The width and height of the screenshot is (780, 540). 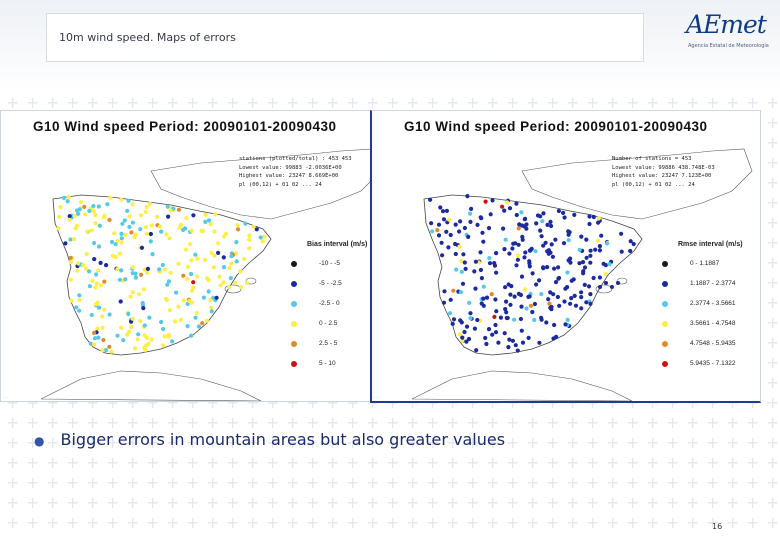 What do you see at coordinates (280, 184) in the screenshot?
I see `stats-line: pl (00,12) + 01 02 ... 24` at bounding box center [280, 184].